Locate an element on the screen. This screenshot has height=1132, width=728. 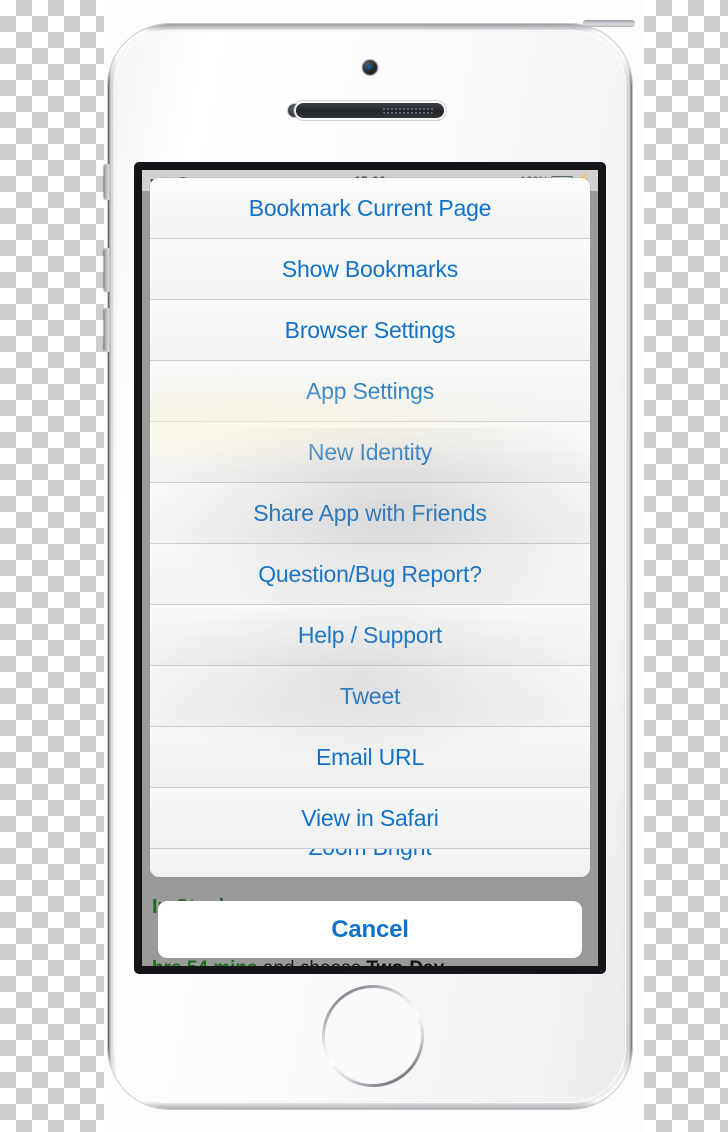
action-item-bookmark-current-page: Bookmark Current Page is located at coordinates (370, 208).